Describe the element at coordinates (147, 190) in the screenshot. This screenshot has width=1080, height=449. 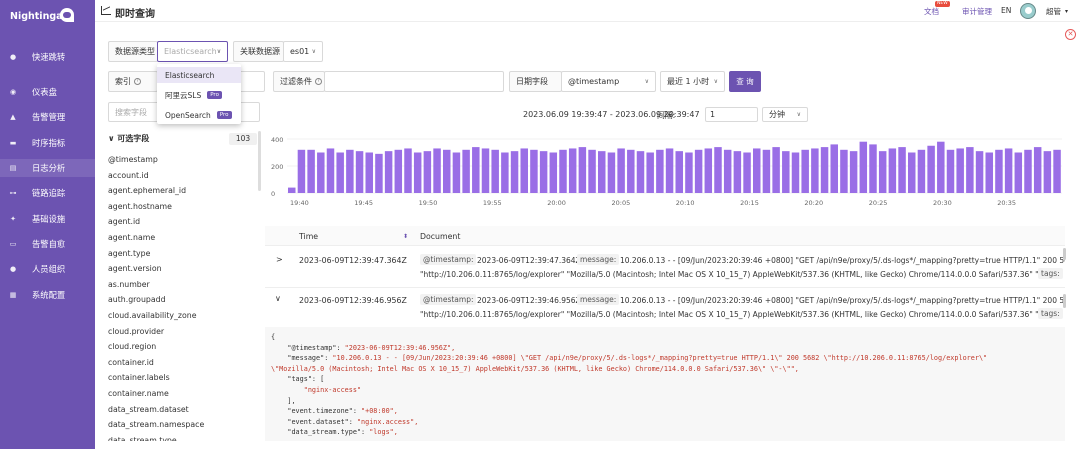
I see `field-item: agent.ephemeral_id` at that location.